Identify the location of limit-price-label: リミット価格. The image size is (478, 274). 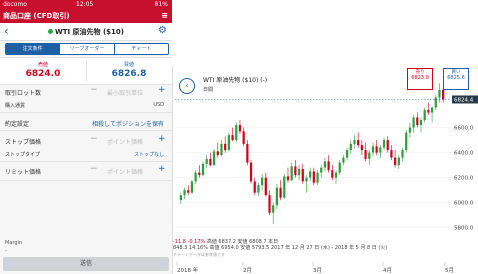
(23, 172).